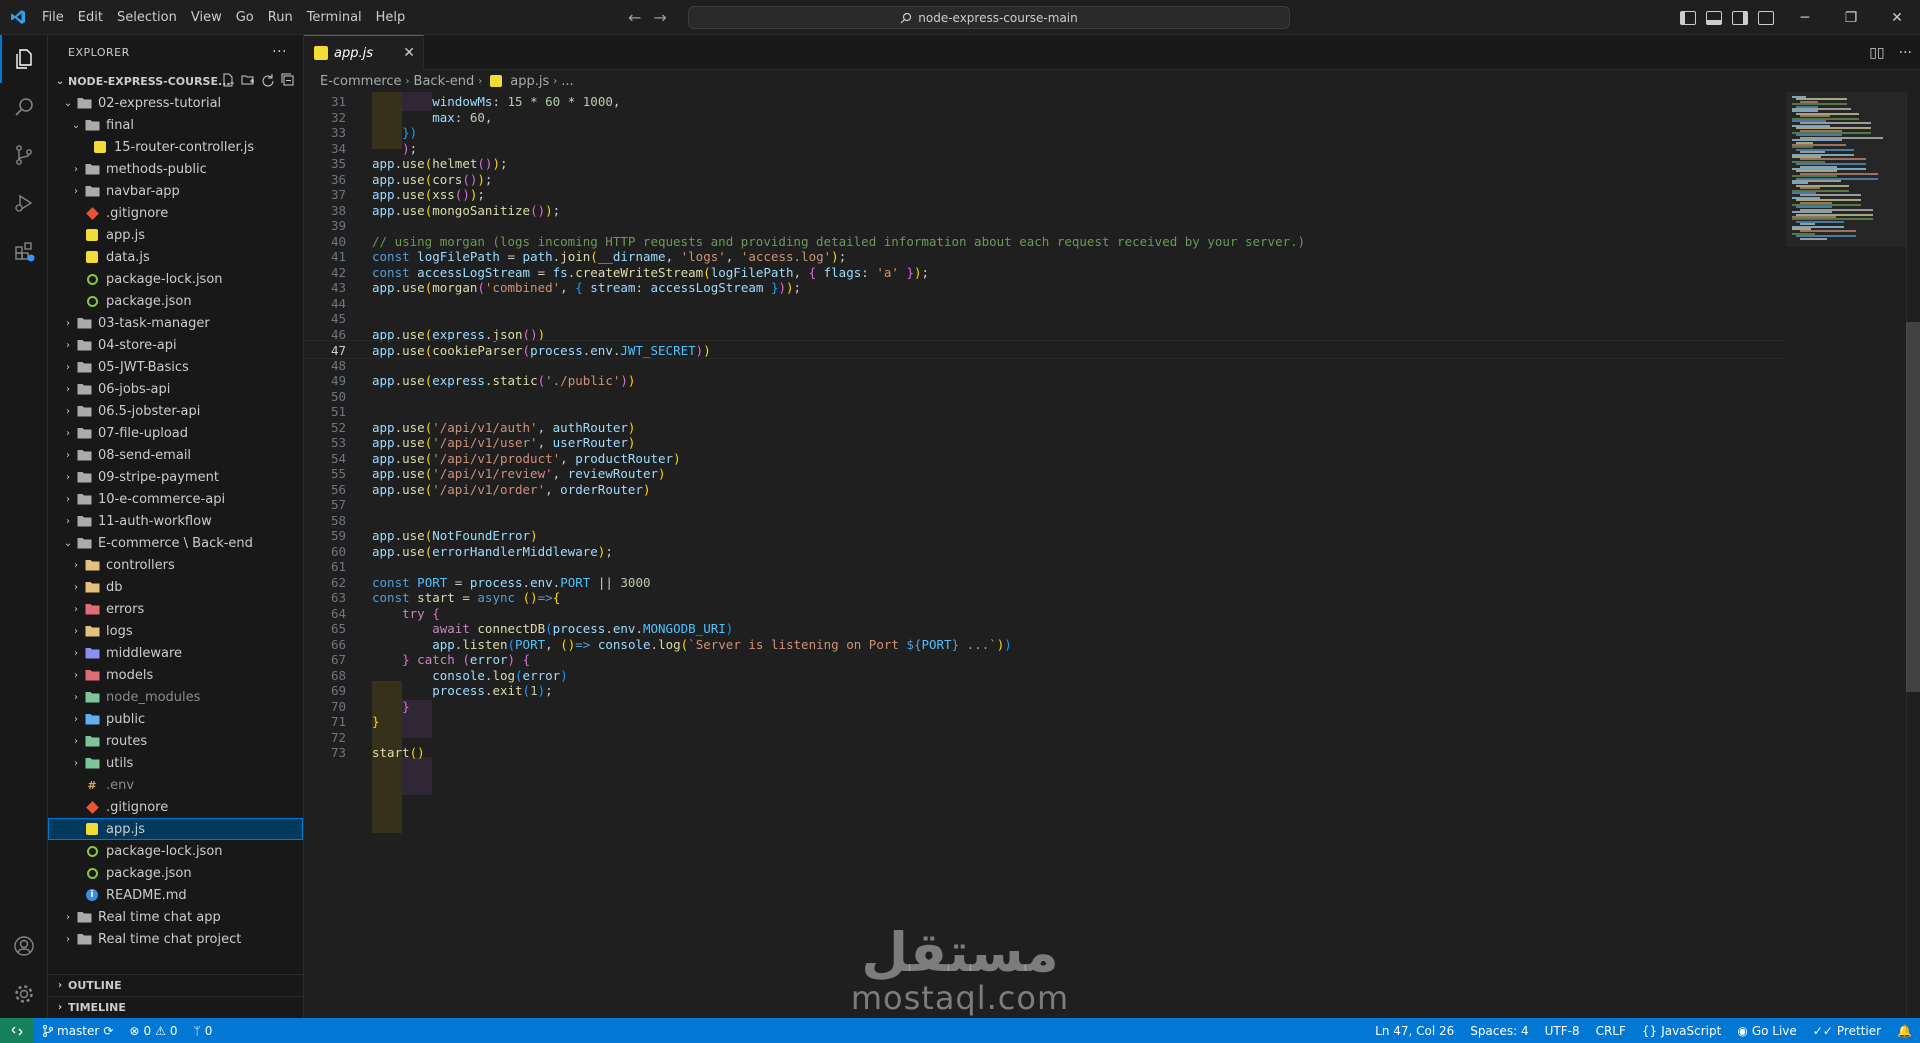  Describe the element at coordinates (175, 169) in the screenshot. I see `tree-item-methods-public: › methods-public` at that location.